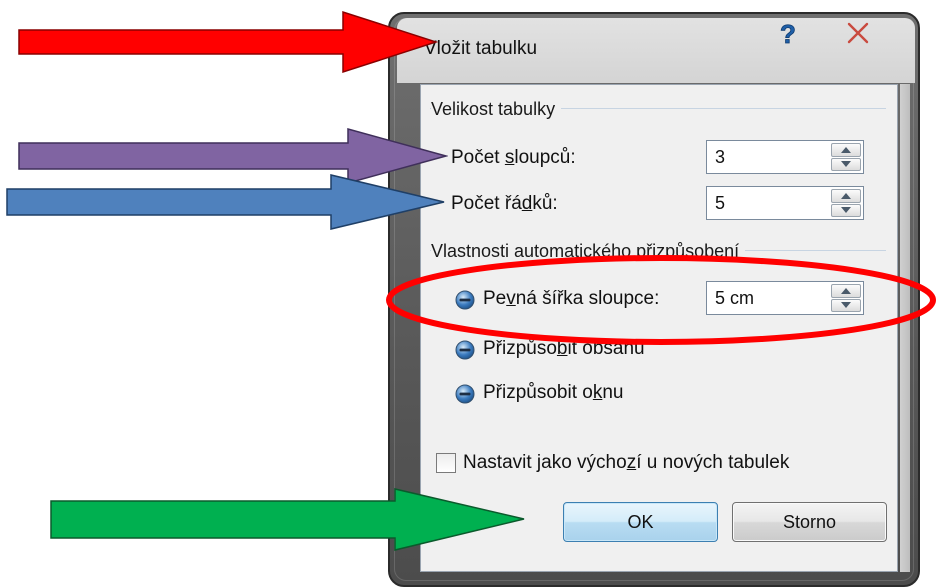 The height and width of the screenshot is (587, 938). I want to click on set-default-checkbox, so click(446, 463).